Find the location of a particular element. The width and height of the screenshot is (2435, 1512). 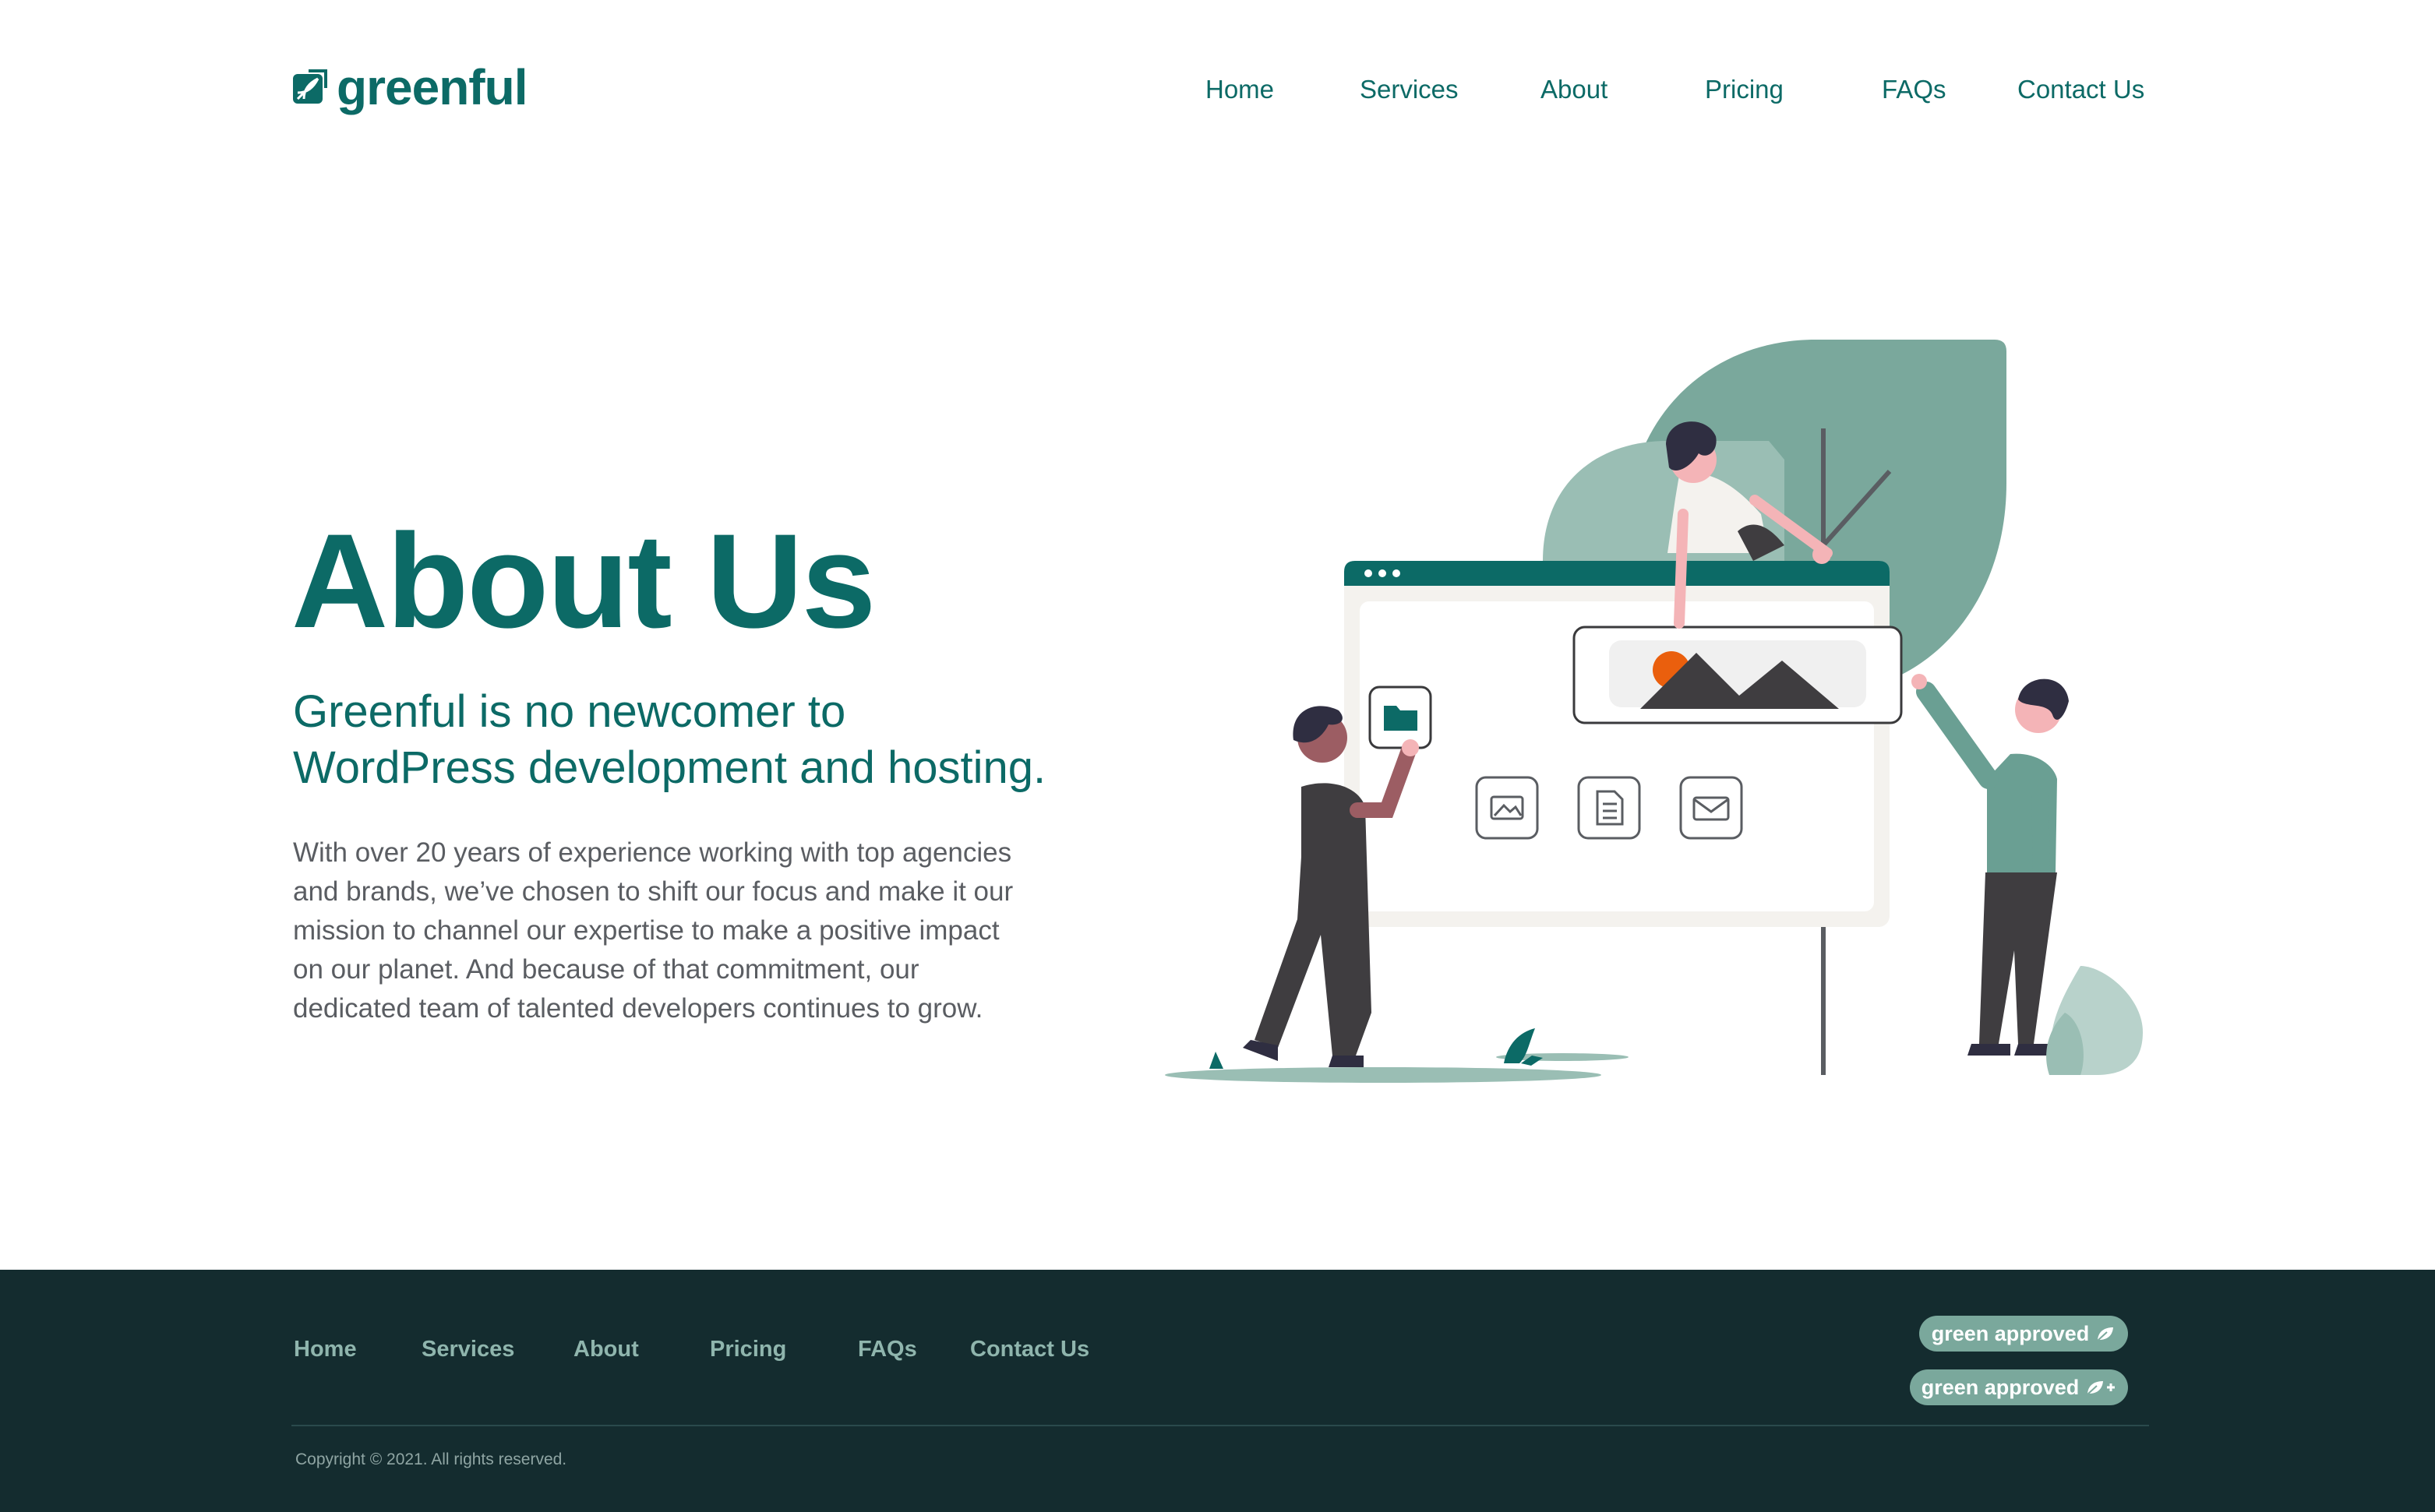

footer-home-link: Home is located at coordinates (326, 1350).